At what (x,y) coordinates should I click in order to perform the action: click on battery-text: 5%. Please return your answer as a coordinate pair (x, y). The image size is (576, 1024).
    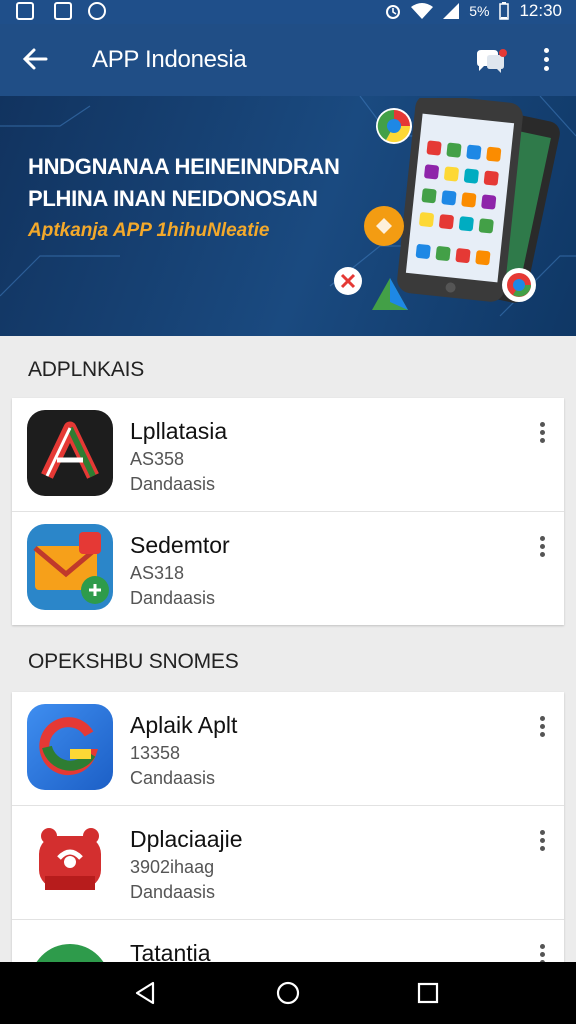
    Looking at the image, I should click on (479, 11).